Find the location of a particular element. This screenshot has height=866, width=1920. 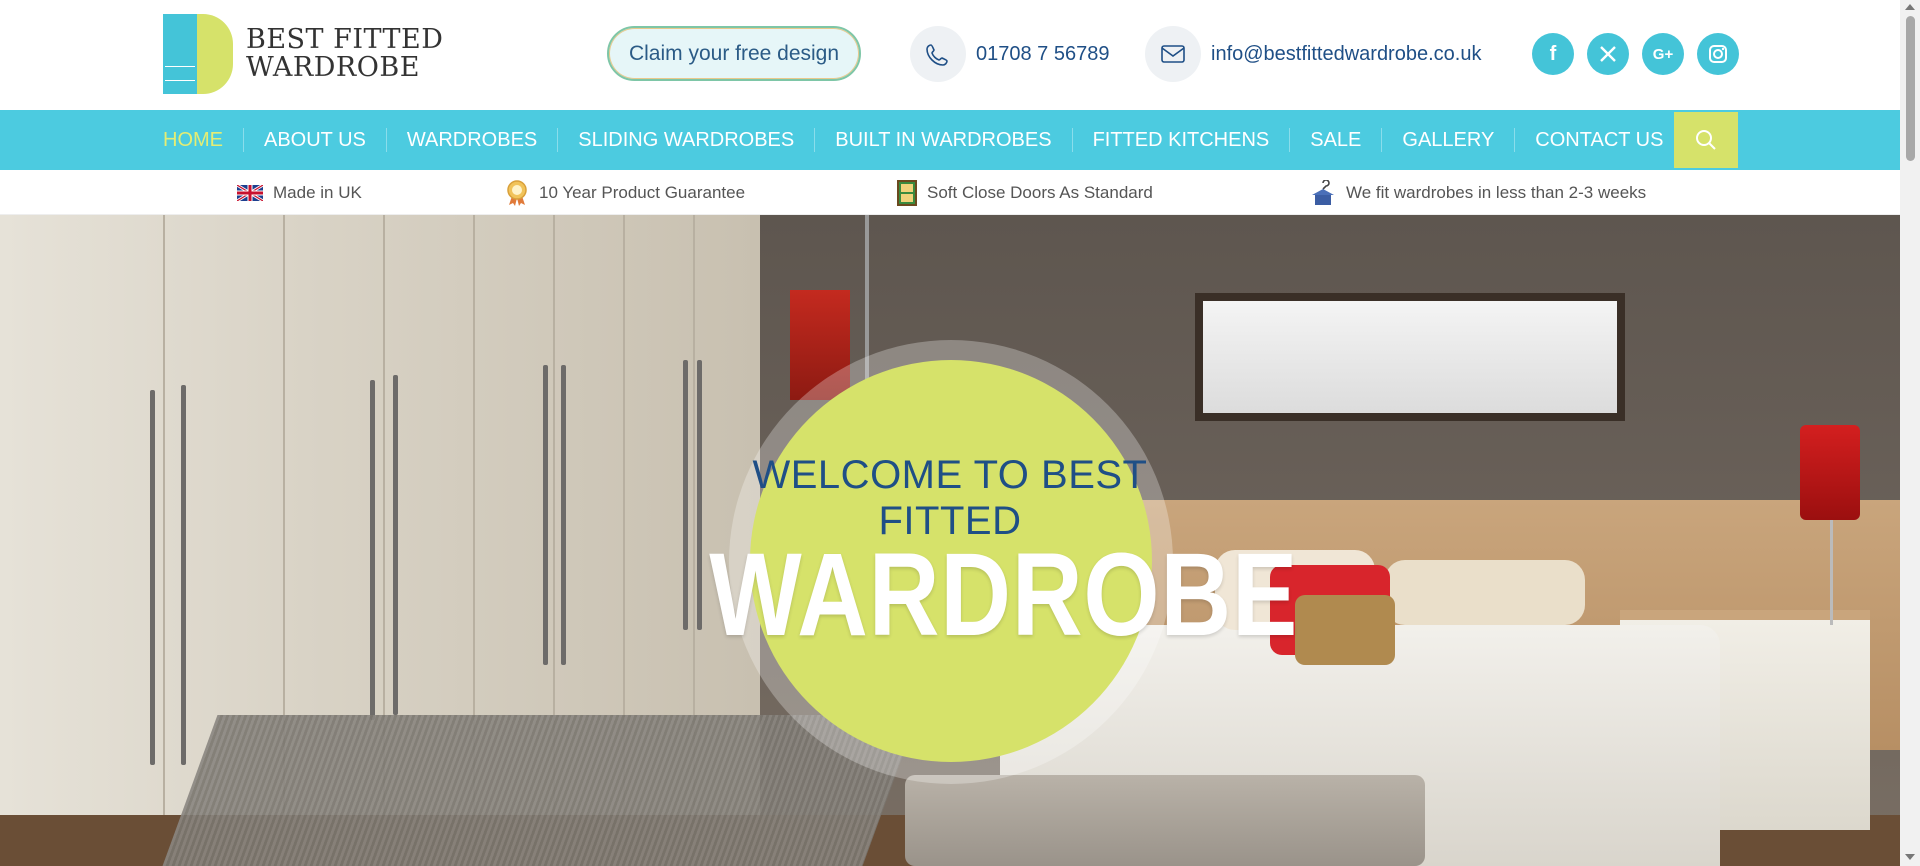

feature-label: We fit wardrobes in less than 2-3 weeks is located at coordinates (1496, 192).